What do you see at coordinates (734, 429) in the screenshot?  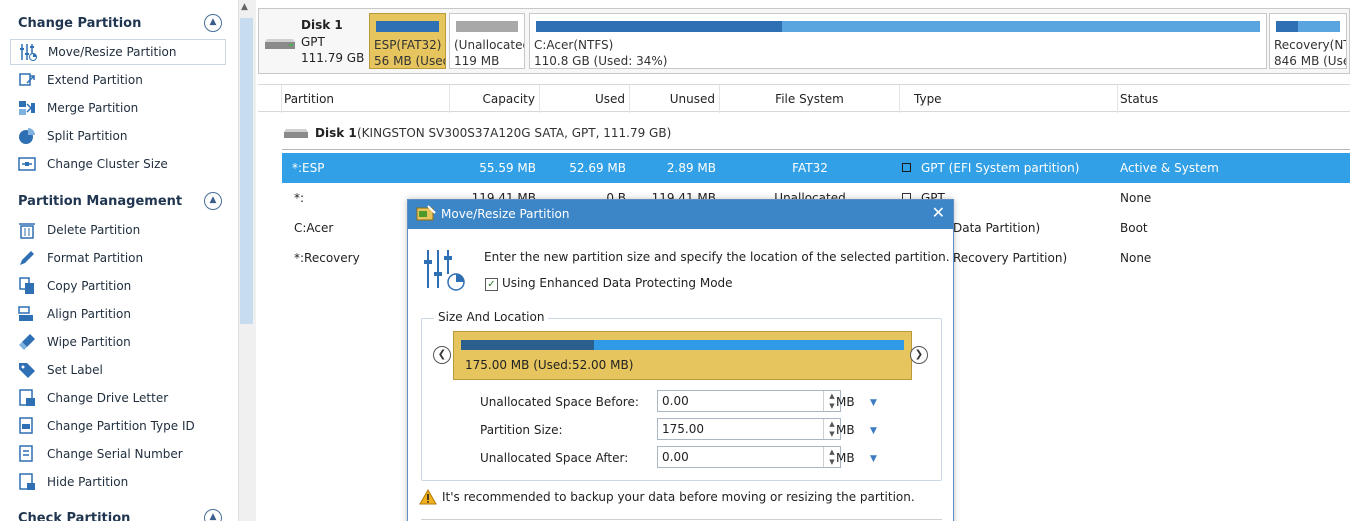 I see `partition-size-input` at bounding box center [734, 429].